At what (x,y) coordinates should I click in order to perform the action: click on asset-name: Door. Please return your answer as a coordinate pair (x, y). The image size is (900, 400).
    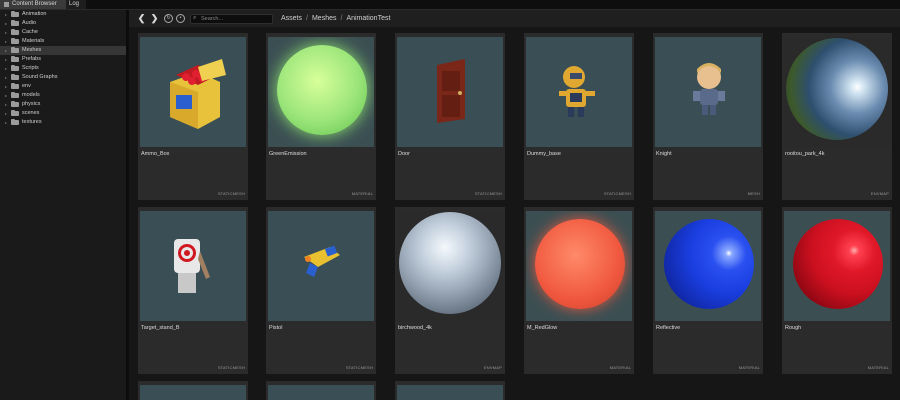
    Looking at the image, I should click on (404, 154).